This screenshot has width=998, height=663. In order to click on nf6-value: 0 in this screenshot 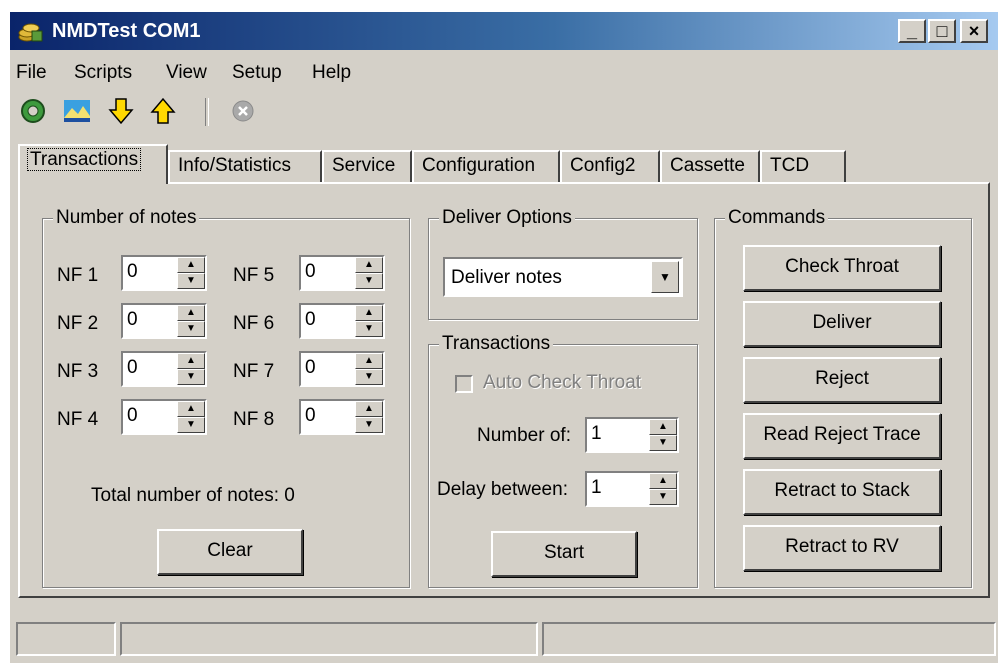, I will do `click(310, 319)`.